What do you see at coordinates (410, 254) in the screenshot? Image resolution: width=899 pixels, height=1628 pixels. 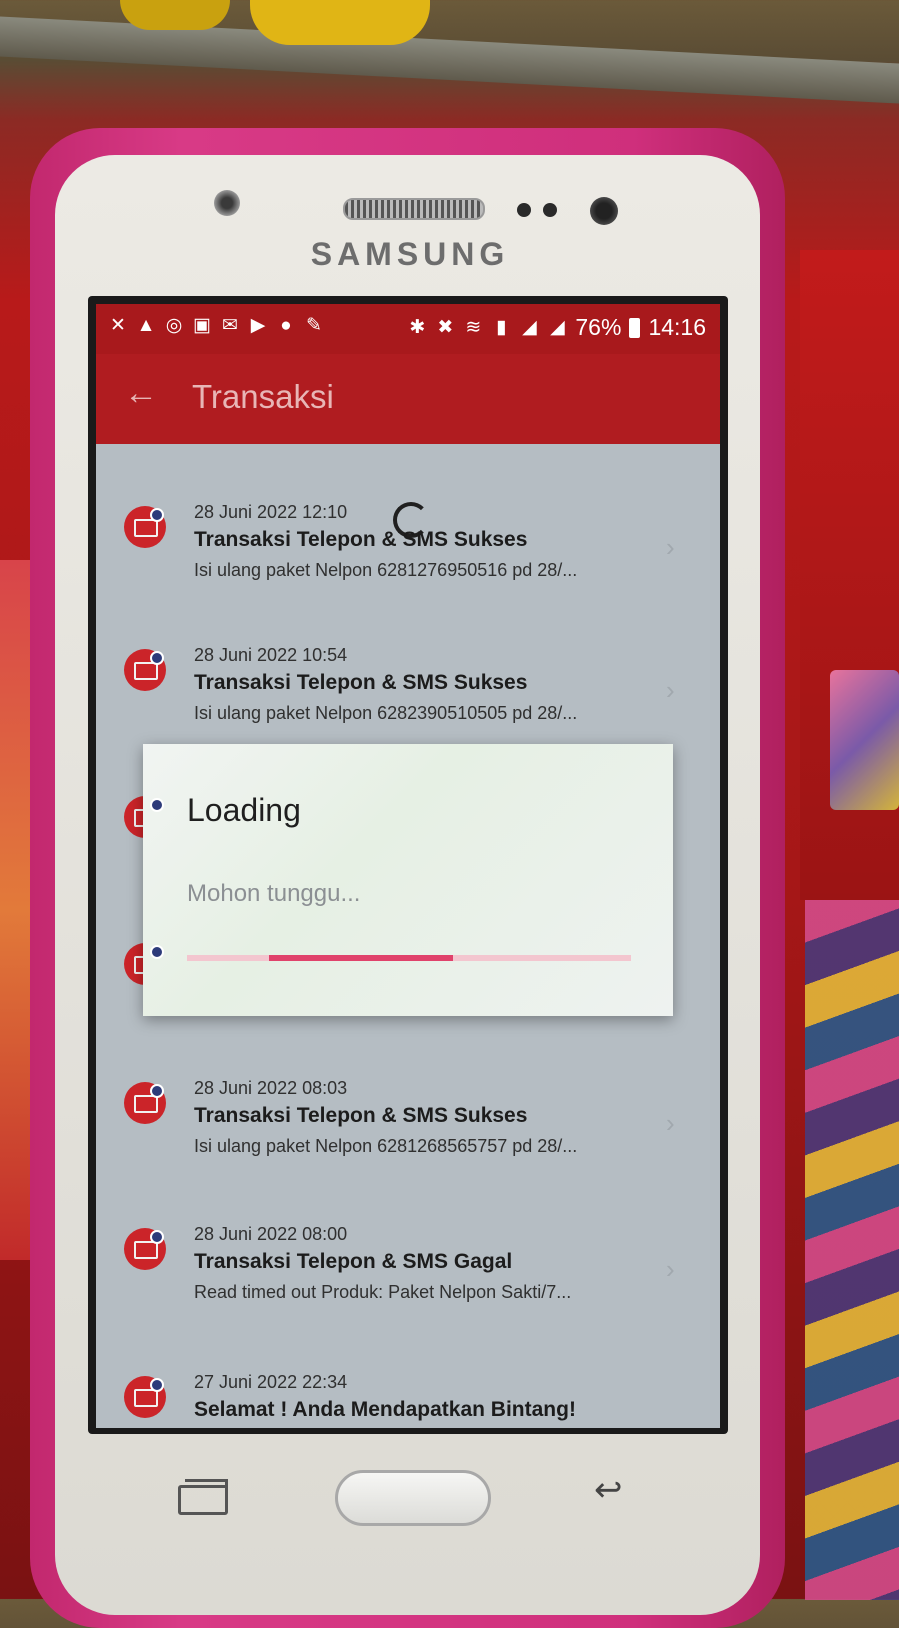 I see `brand-logo: SAMSUNG` at bounding box center [410, 254].